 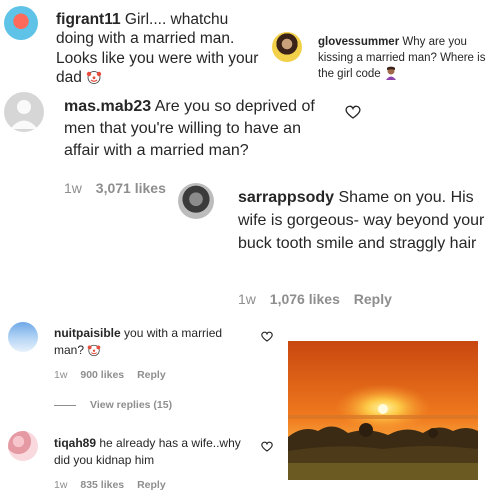 What do you see at coordinates (287, 47) in the screenshot?
I see `avatar-glovessummer` at bounding box center [287, 47].